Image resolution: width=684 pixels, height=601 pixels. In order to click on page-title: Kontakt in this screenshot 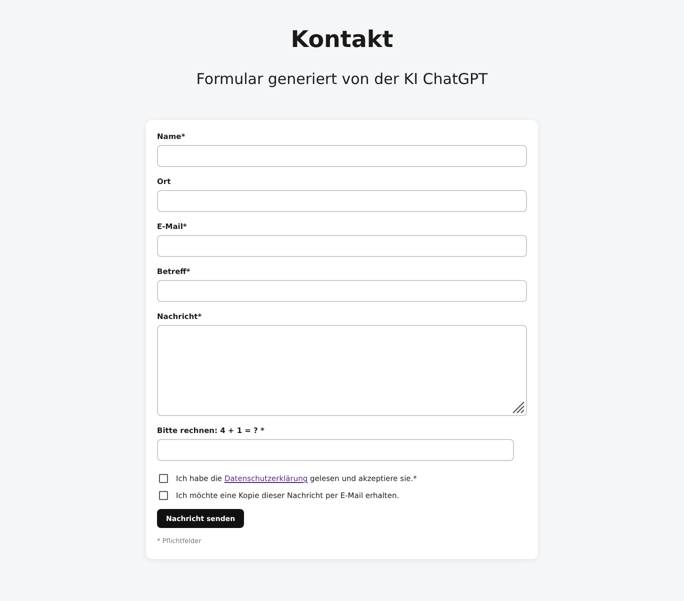, I will do `click(342, 40)`.